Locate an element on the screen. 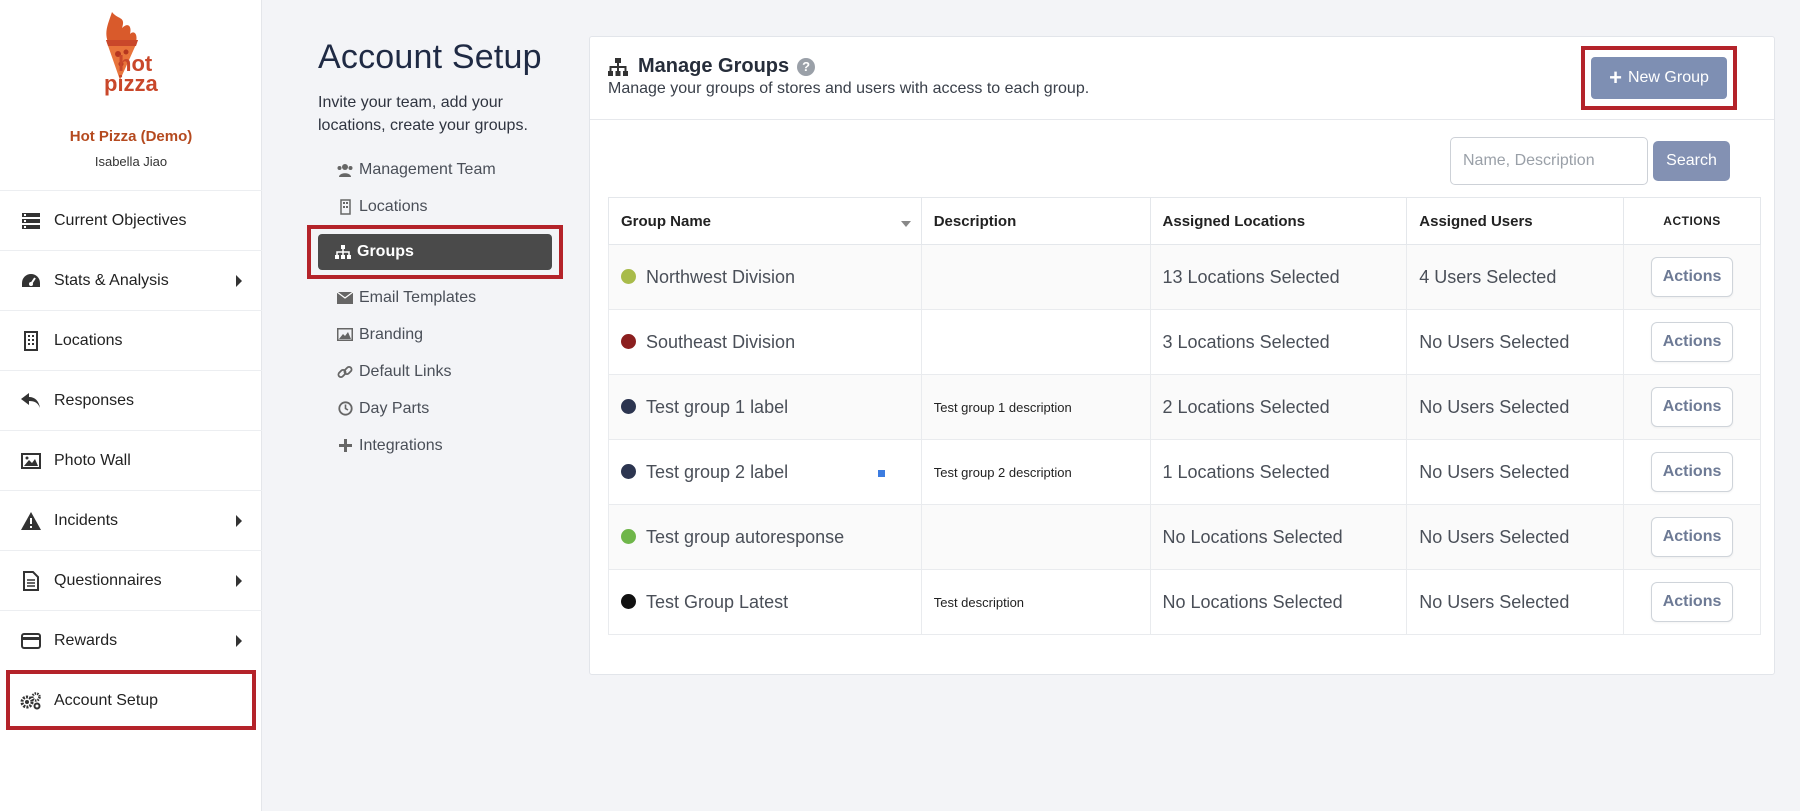  setup-item-email-templates: Email Templates is located at coordinates (438, 297).